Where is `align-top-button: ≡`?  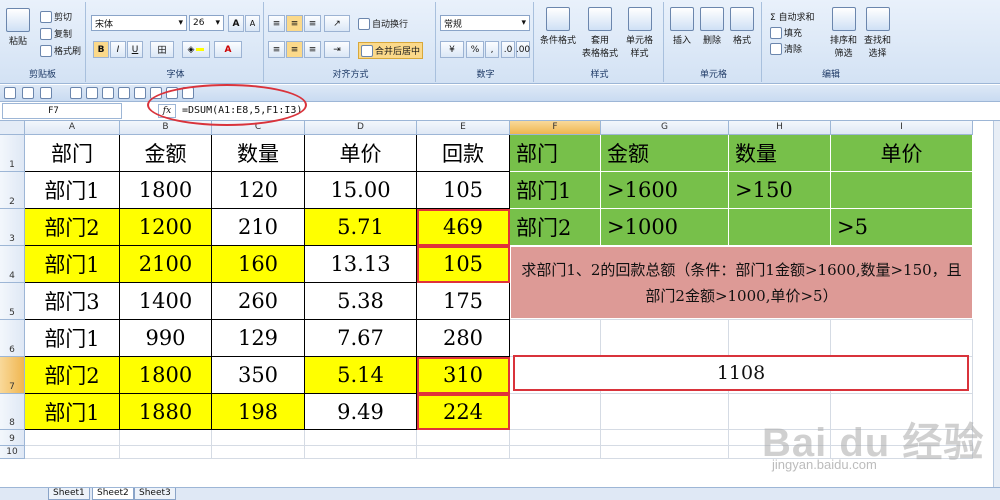
align-top-button: ≡ is located at coordinates (276, 23).